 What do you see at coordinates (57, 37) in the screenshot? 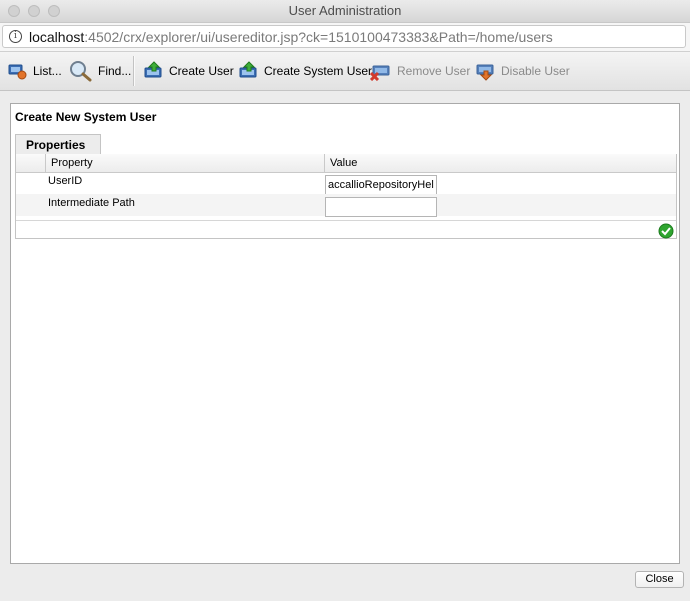
I see `url-host: localhost` at bounding box center [57, 37].